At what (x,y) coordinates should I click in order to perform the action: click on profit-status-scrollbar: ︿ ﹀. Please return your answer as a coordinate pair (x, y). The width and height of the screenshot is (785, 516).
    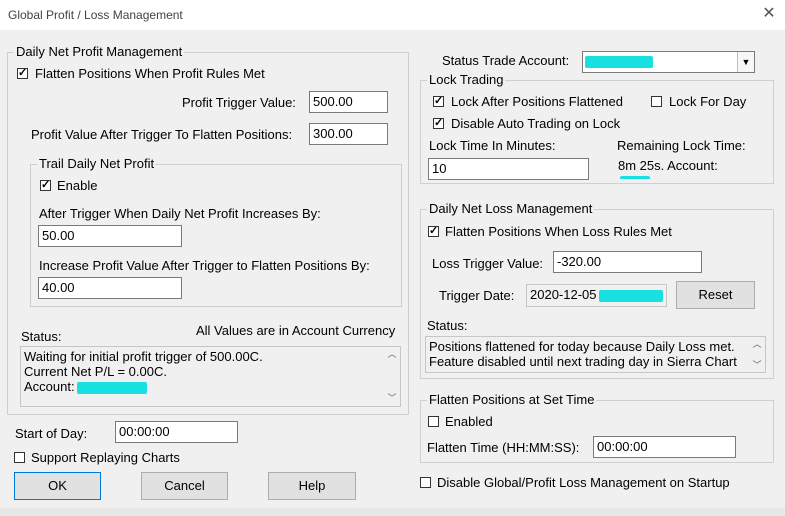
    Looking at the image, I should click on (392, 376).